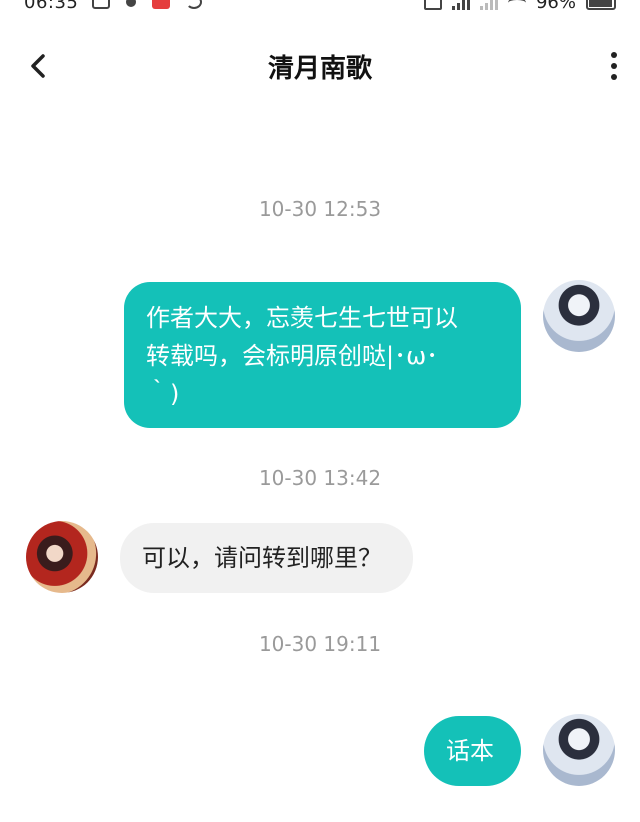 Image resolution: width=640 pixels, height=822 pixels. I want to click on signal-icon, so click(460, 5).